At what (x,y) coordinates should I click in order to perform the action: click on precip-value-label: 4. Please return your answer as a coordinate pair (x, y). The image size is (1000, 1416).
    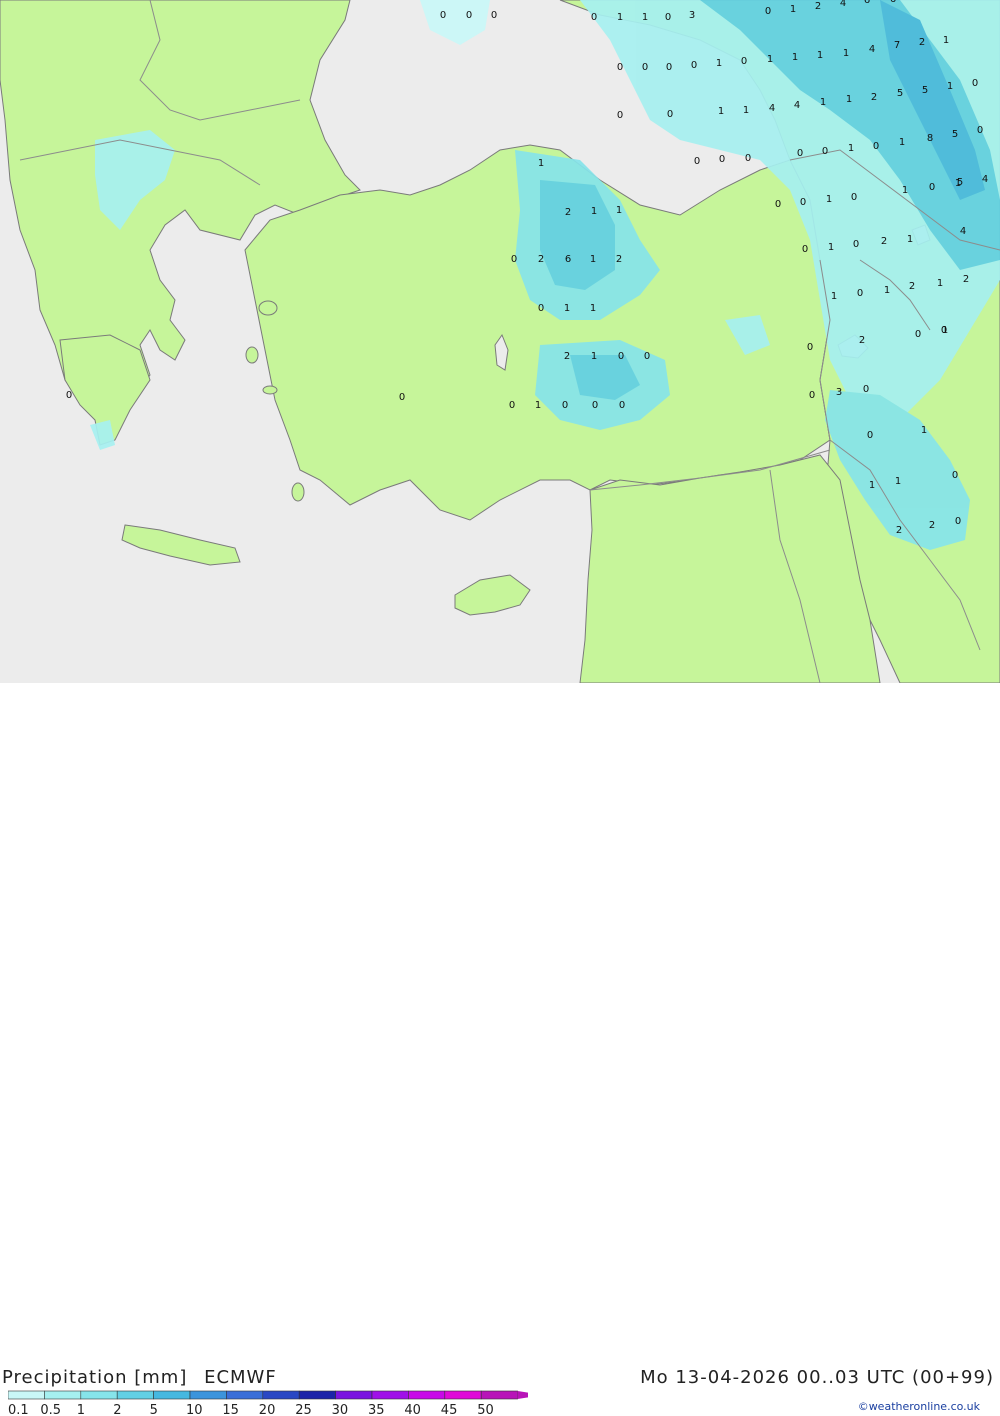
    Looking at the image, I should click on (985, 179).